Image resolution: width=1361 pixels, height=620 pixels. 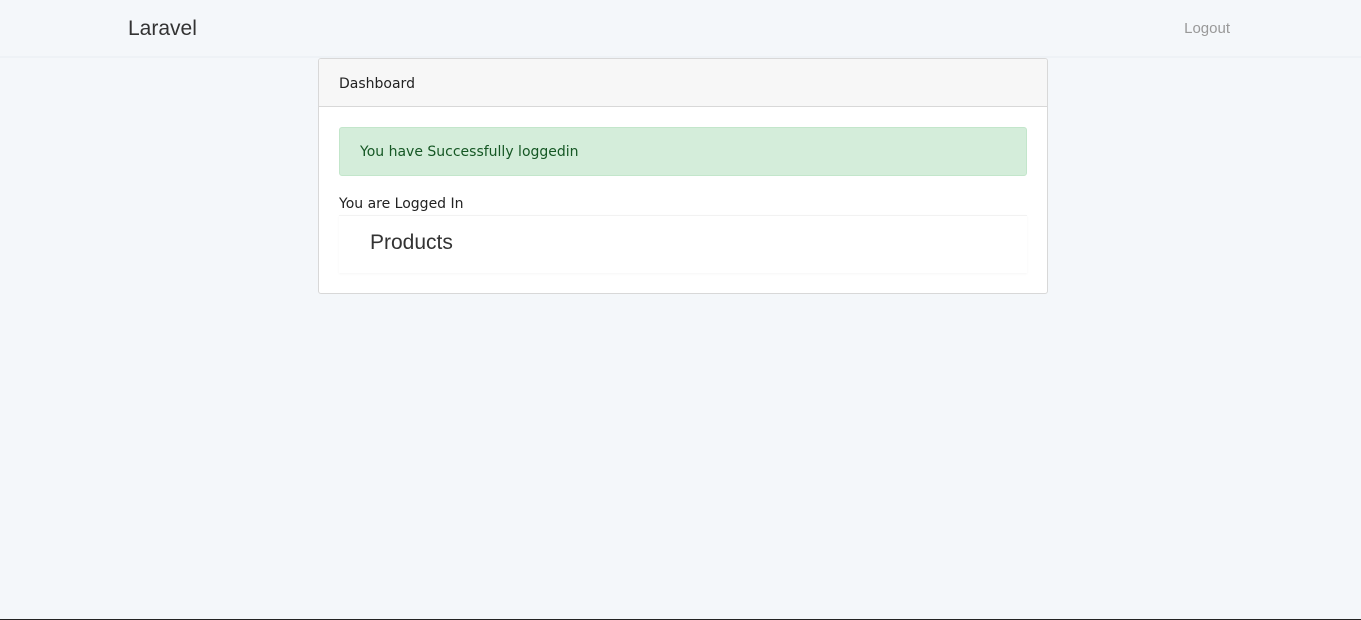 I want to click on top-navbar: Laravel Logout, so click(x=680, y=29).